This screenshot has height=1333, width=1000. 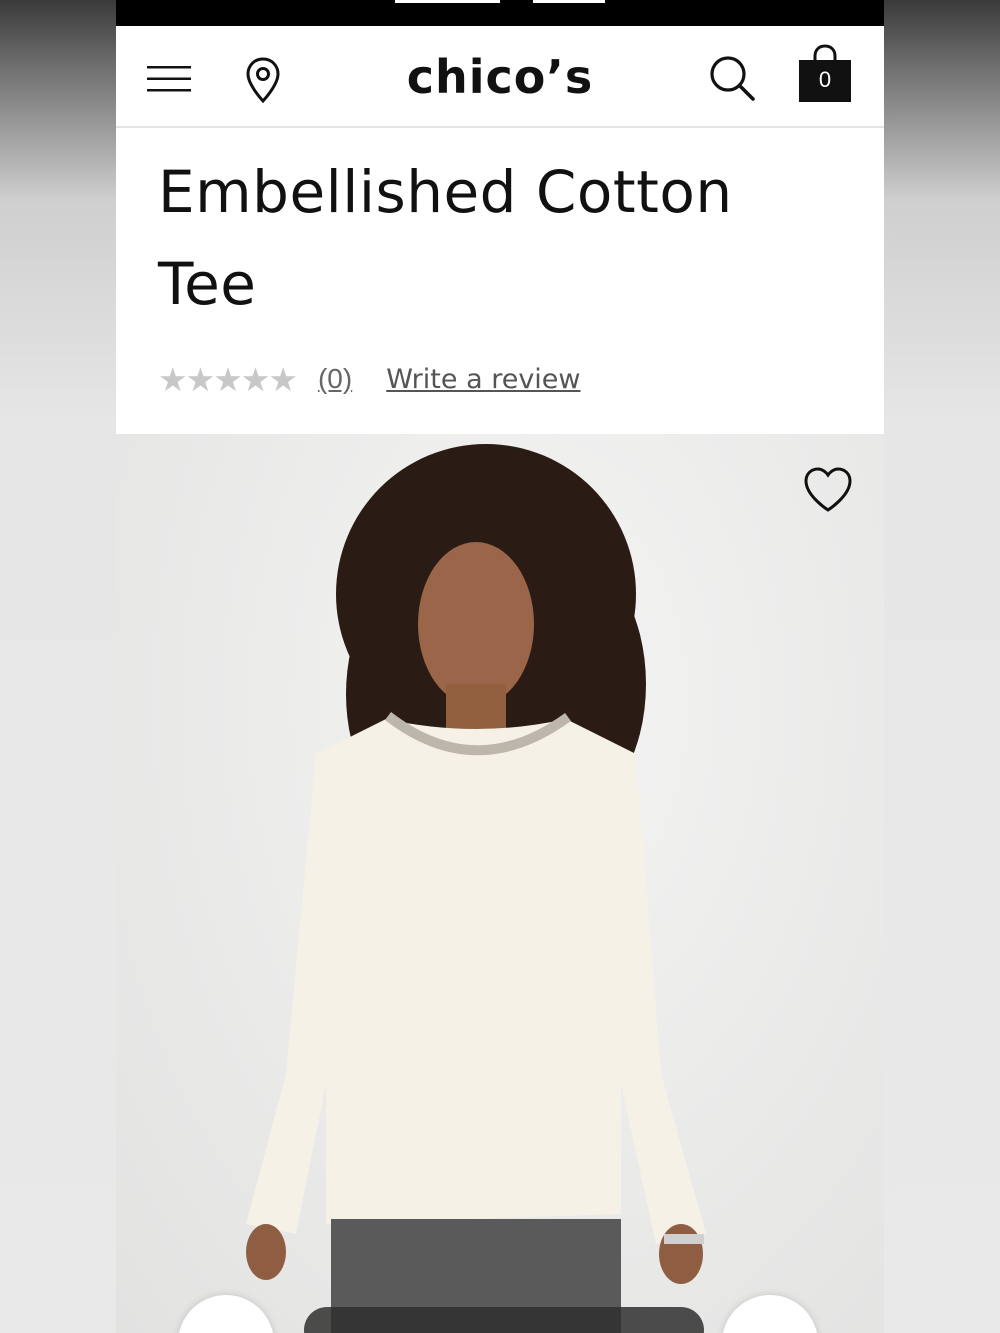 I want to click on write-review-link: Write a review, so click(x=483, y=379).